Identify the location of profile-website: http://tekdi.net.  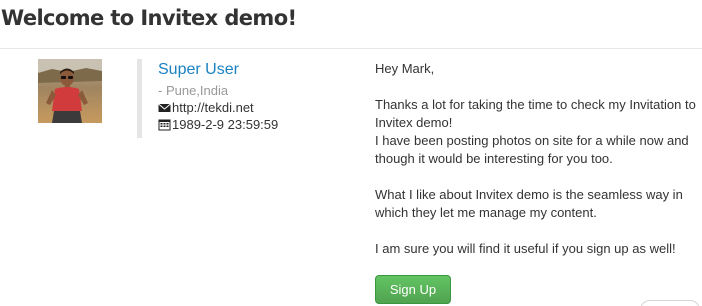
(213, 107).